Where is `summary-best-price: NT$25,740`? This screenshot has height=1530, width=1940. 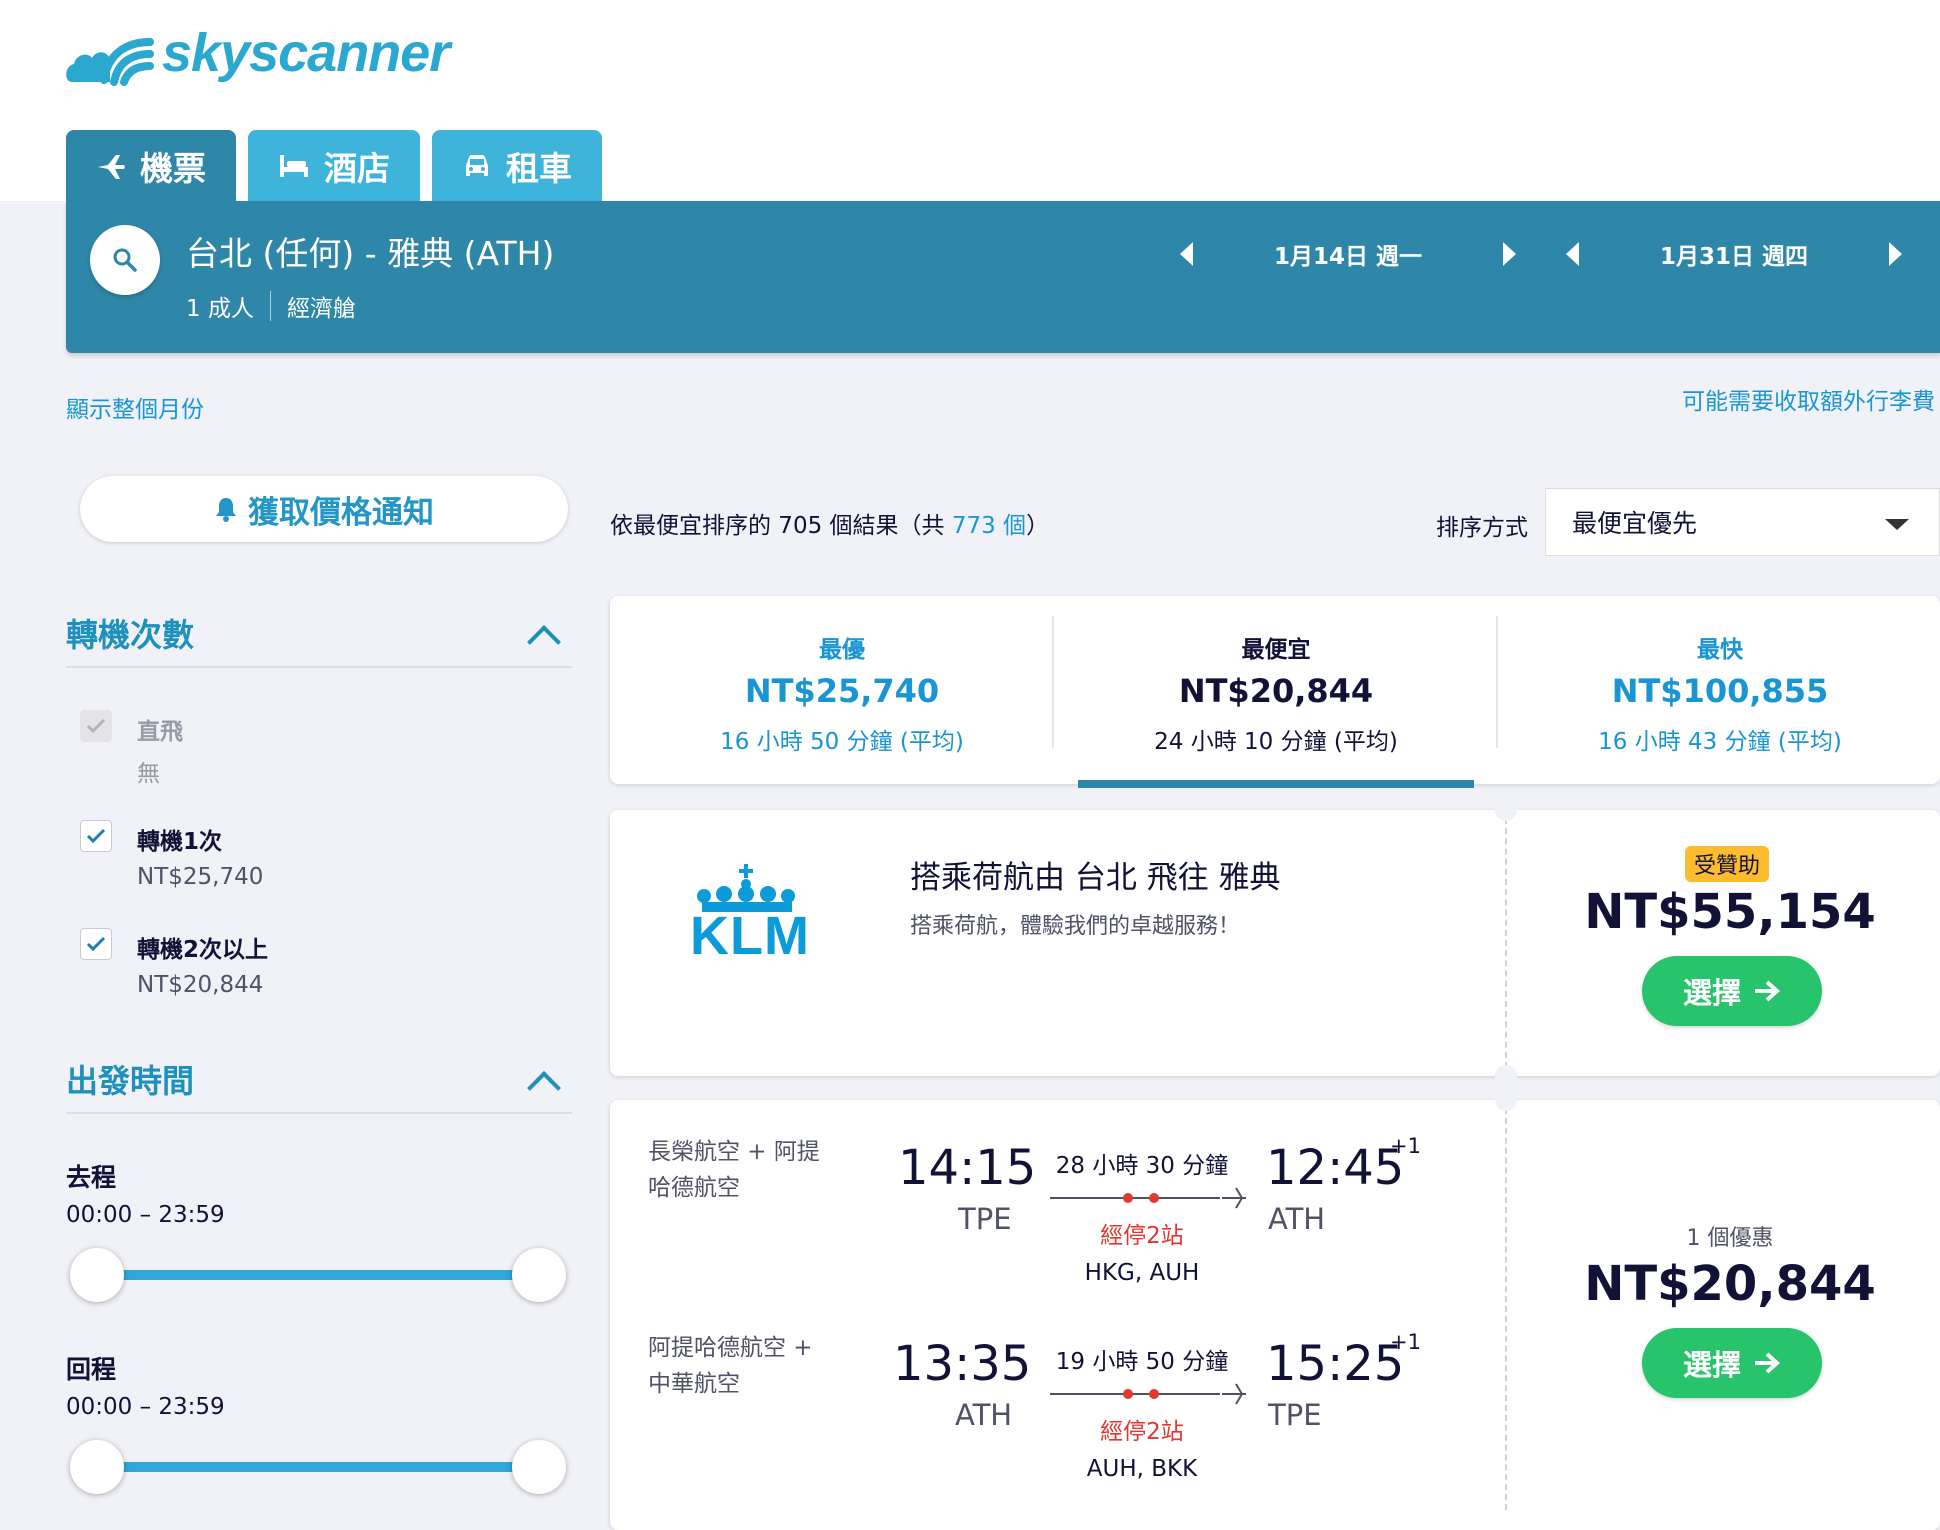 summary-best-price: NT$25,740 is located at coordinates (842, 691).